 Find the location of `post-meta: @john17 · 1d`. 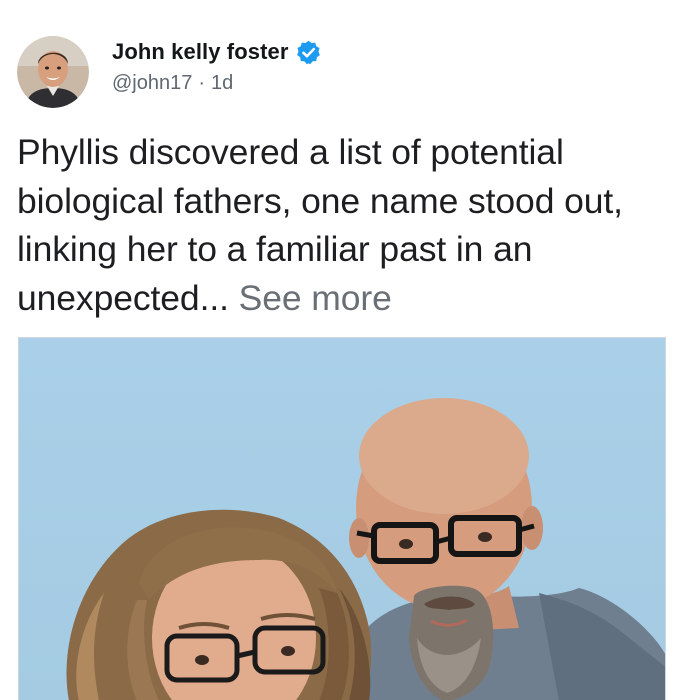

post-meta: @john17 · 1d is located at coordinates (217, 83).